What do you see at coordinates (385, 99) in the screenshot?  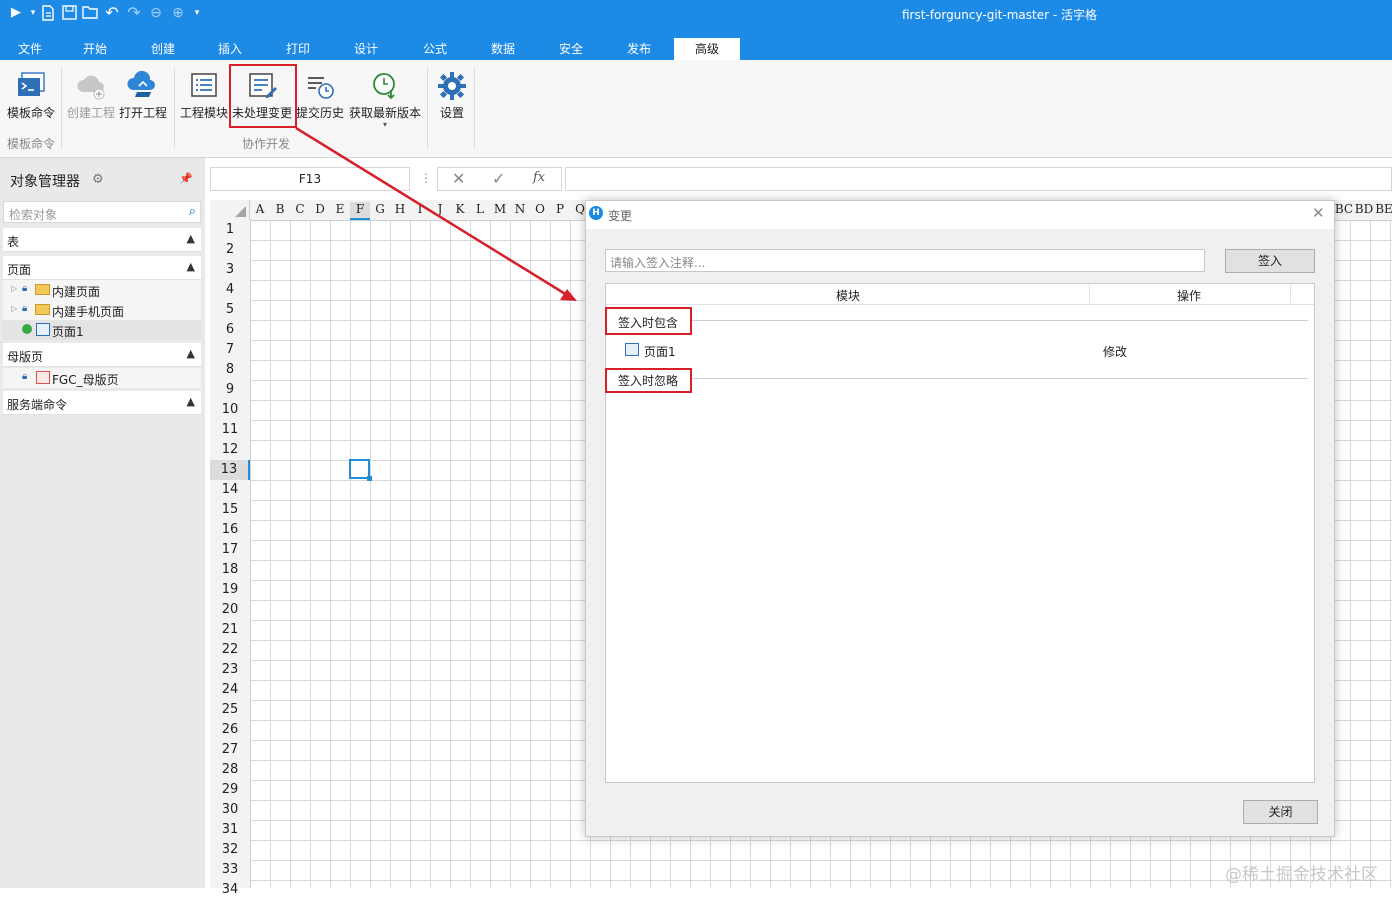 I see `get-latest-version-button: 获取最新版本 ▾` at bounding box center [385, 99].